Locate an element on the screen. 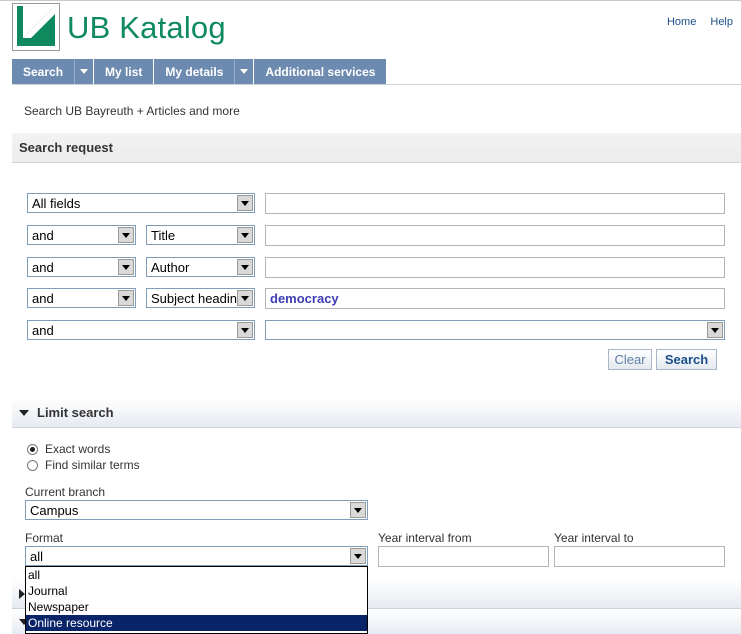 This screenshot has width=741, height=634. radio-exact-words: Exact words is located at coordinates (68, 449).